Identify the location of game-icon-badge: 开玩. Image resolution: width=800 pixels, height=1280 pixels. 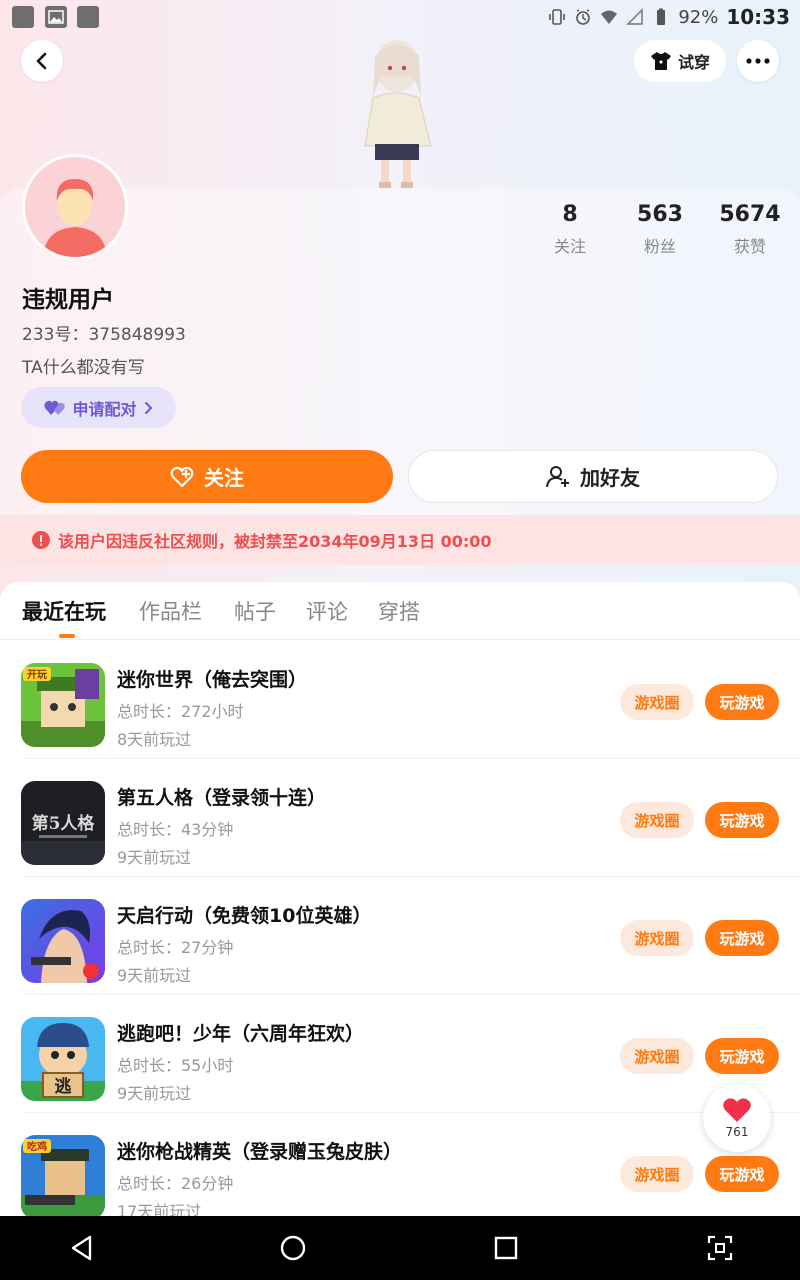
(37, 675).